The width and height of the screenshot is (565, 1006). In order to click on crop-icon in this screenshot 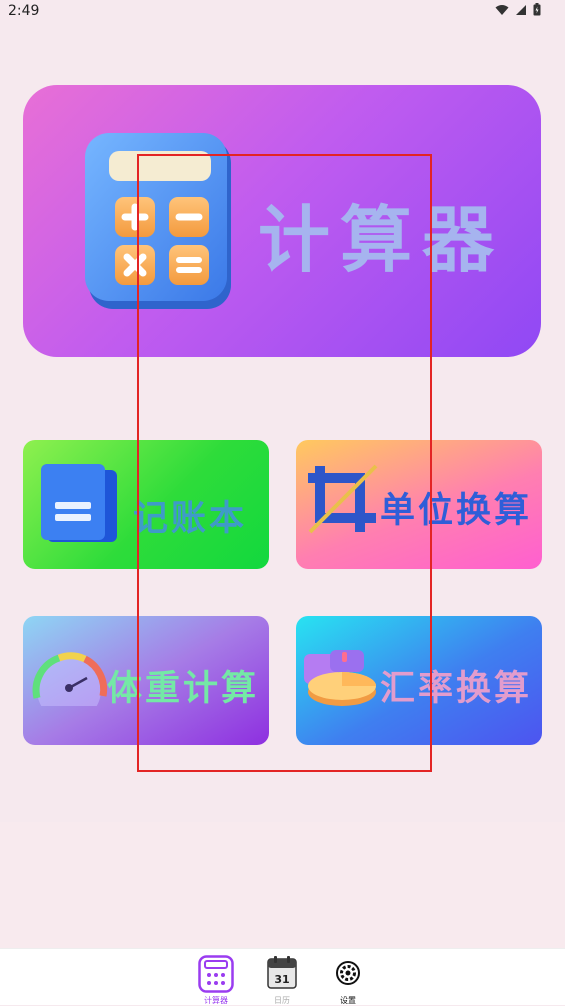, I will do `click(343, 499)`.